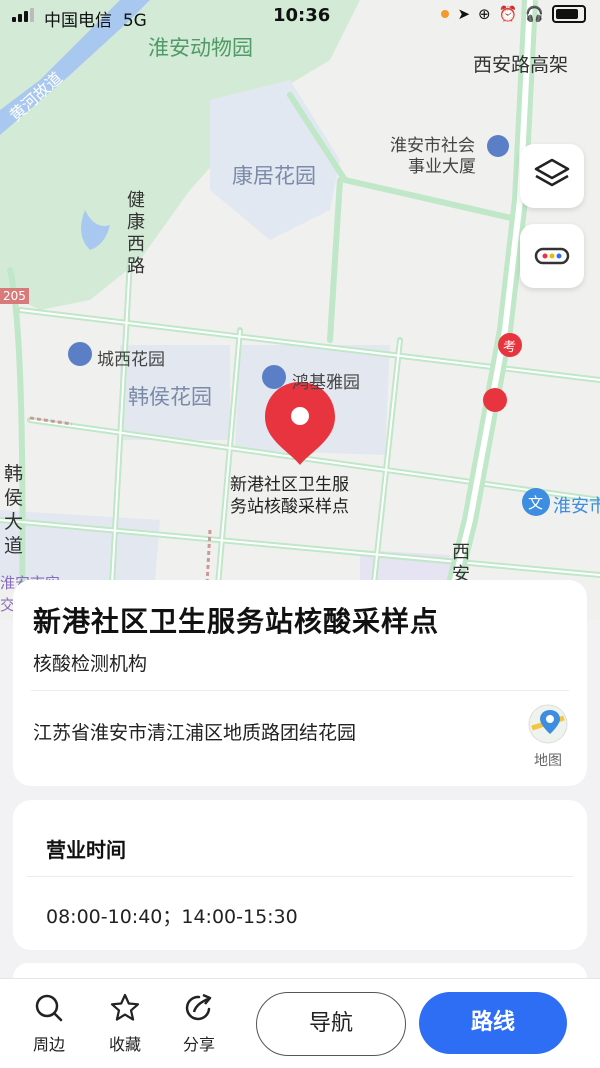 The image size is (600, 1068). I want to click on kangju-garden-label: 康居花园, so click(274, 176).